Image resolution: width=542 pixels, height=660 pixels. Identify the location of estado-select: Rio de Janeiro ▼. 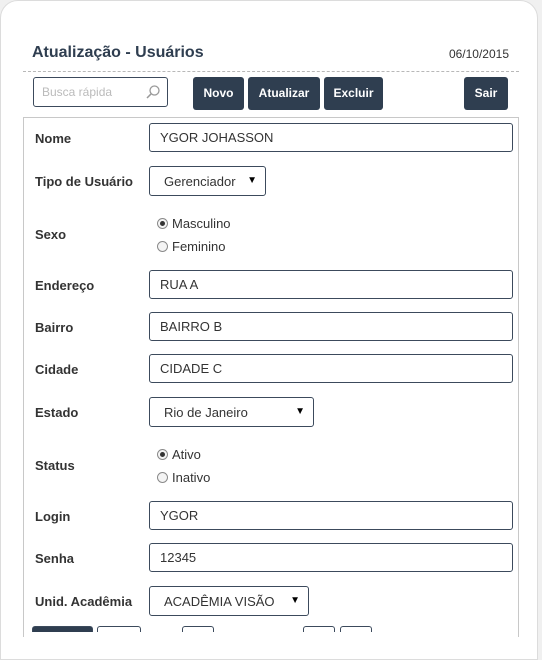
(231, 412).